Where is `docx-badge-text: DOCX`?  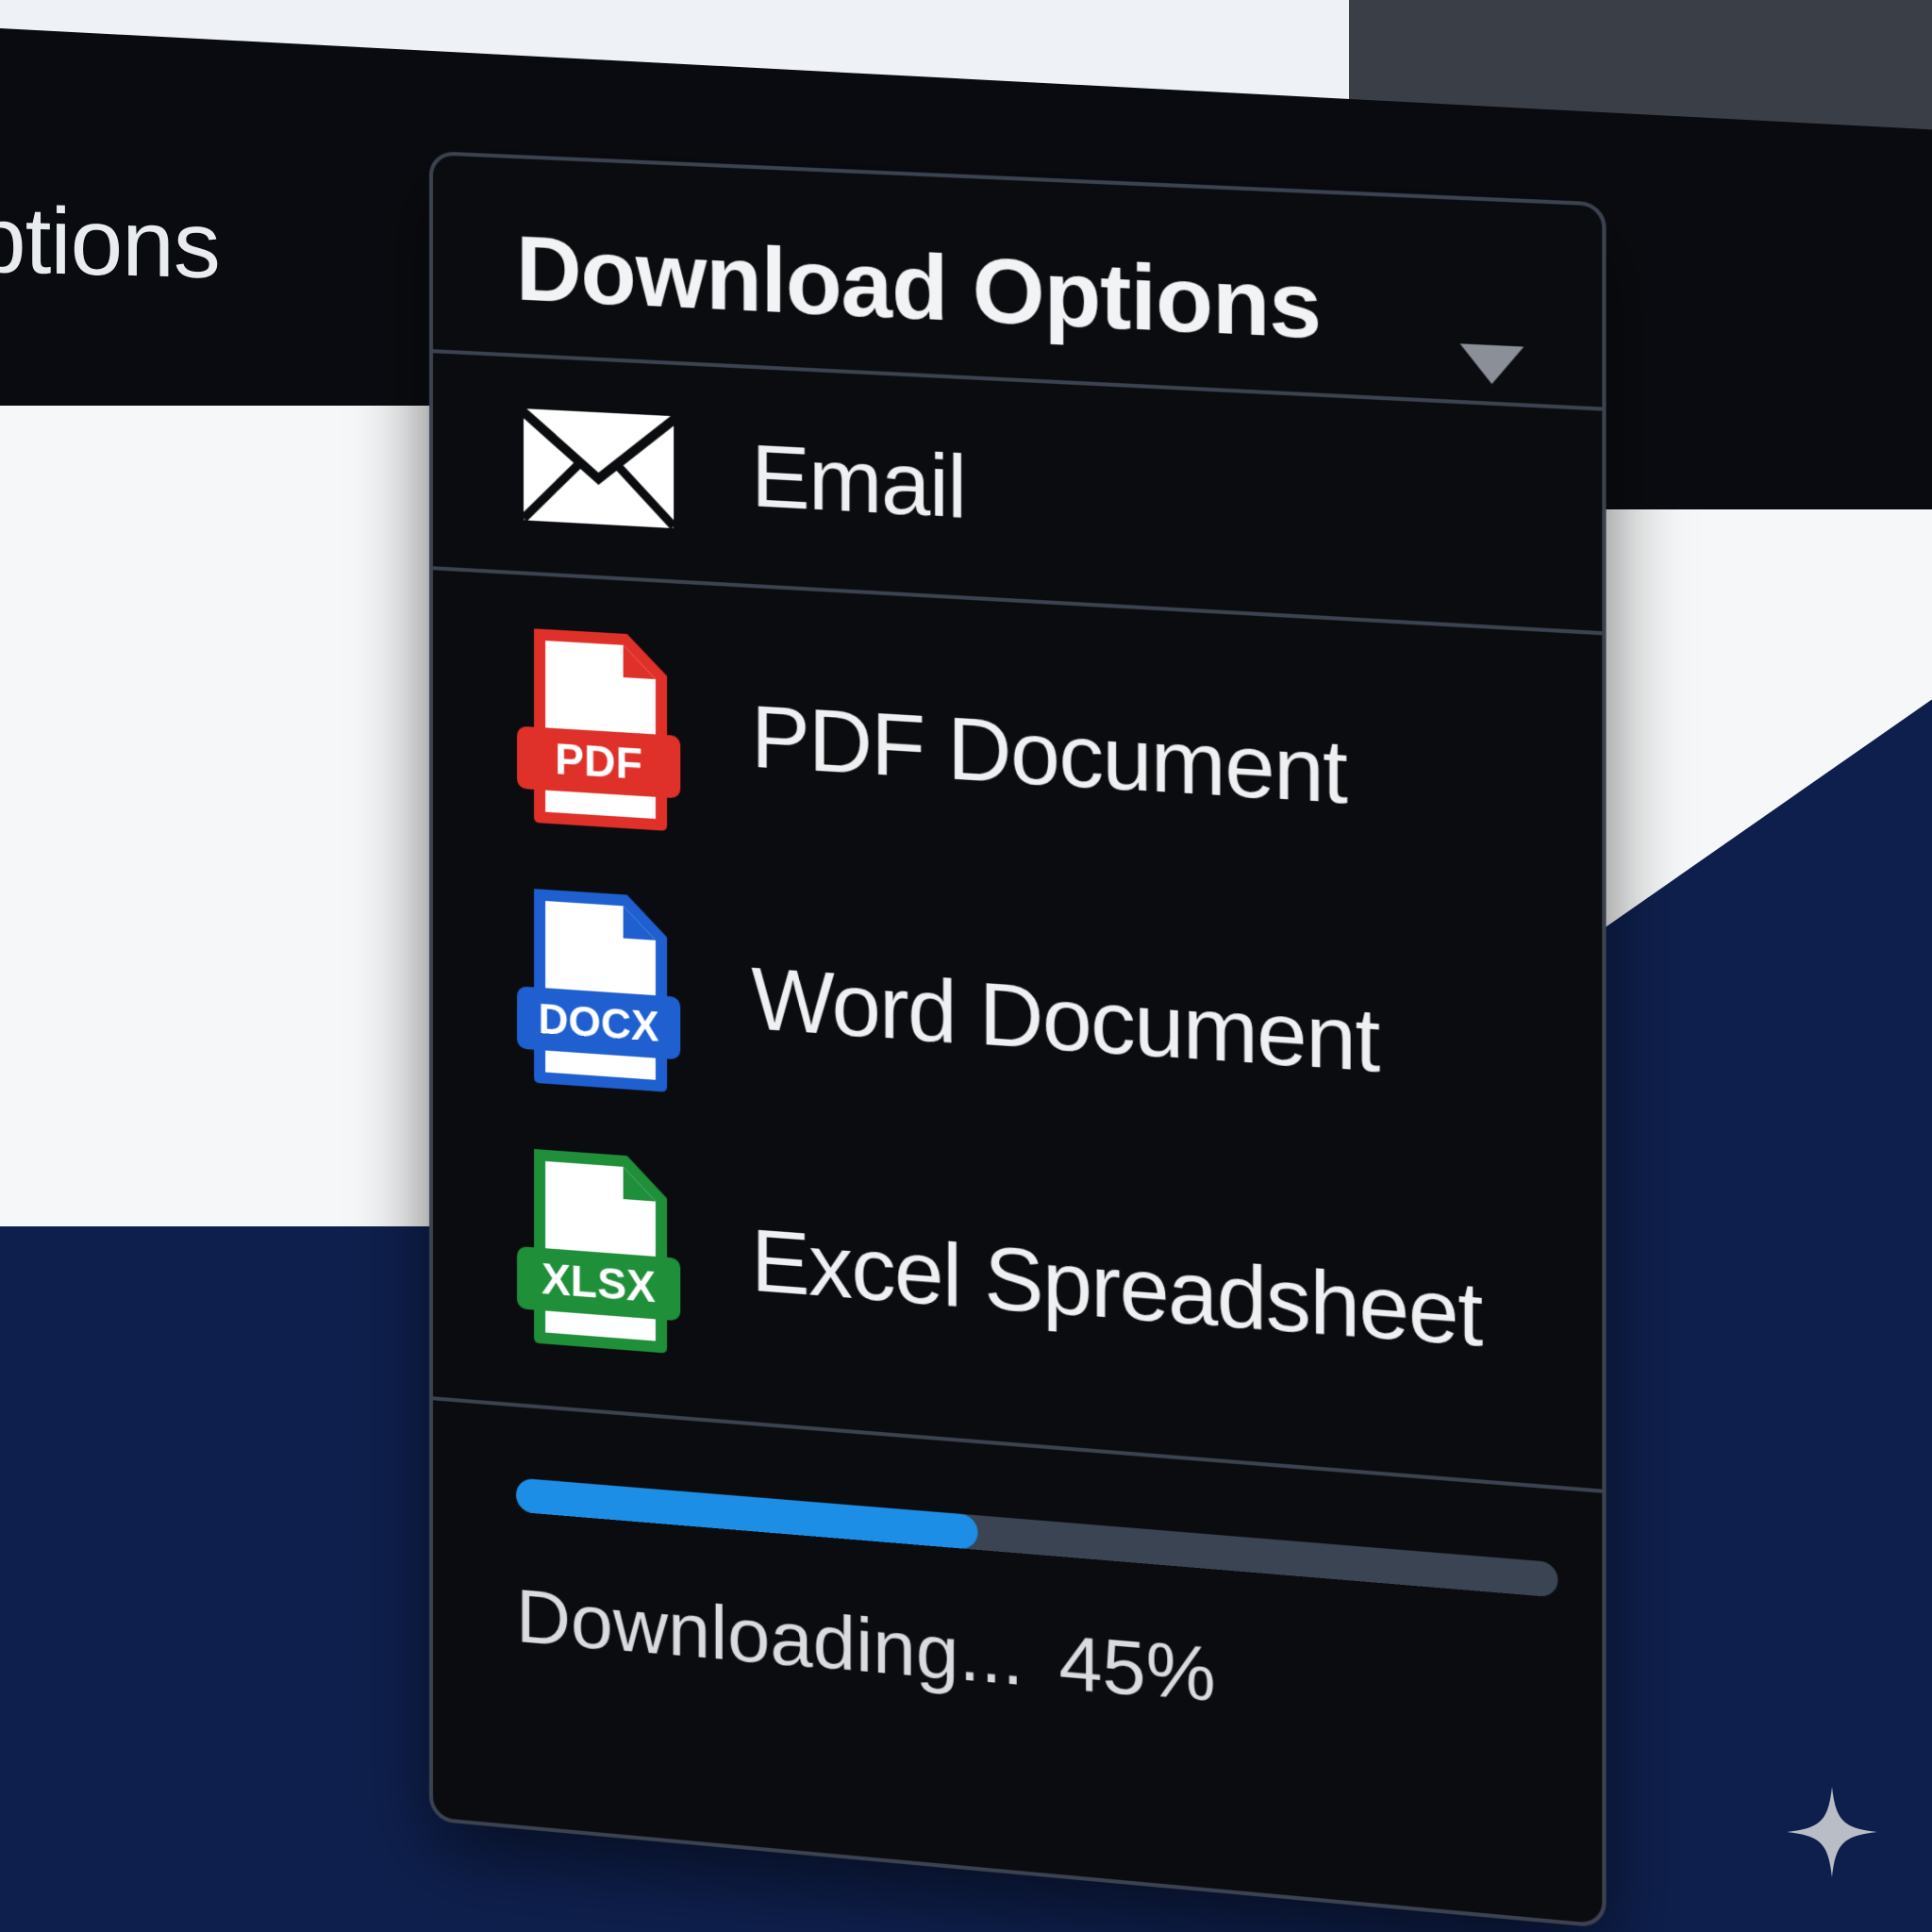
docx-badge-text: DOCX is located at coordinates (599, 1023).